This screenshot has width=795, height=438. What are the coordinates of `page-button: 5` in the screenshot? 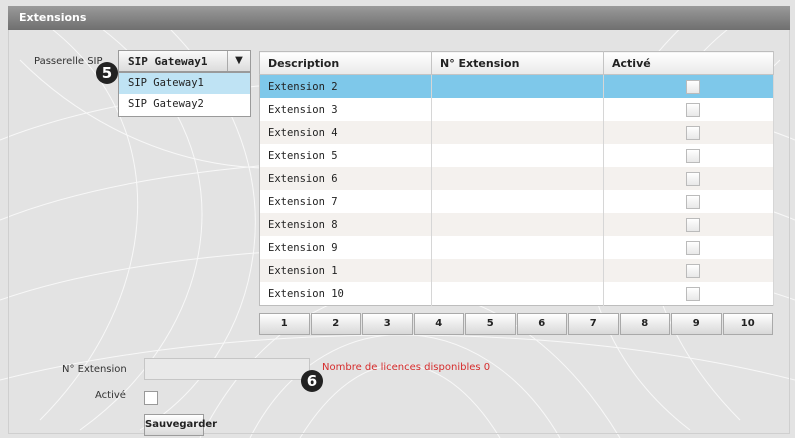 It's located at (490, 324).